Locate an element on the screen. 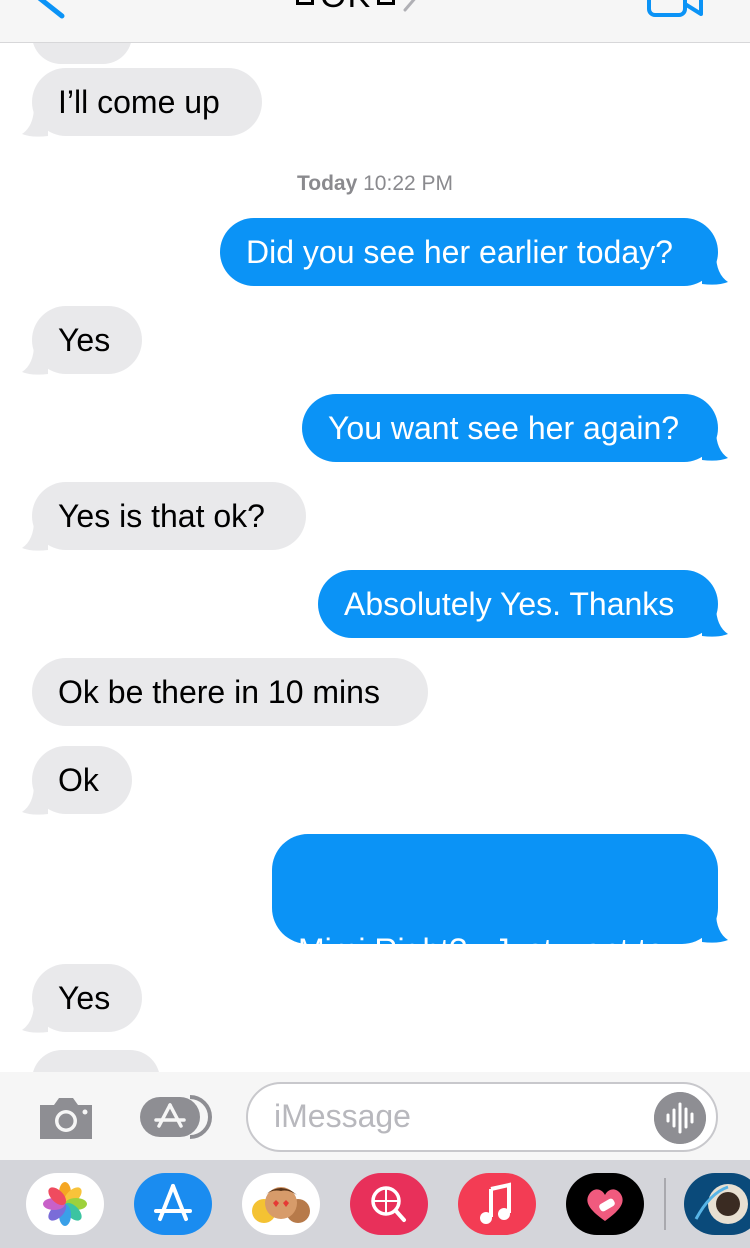 Image resolution: width=750 pixels, height=1248 pixels. contact-name: OK is located at coordinates (345, 8).